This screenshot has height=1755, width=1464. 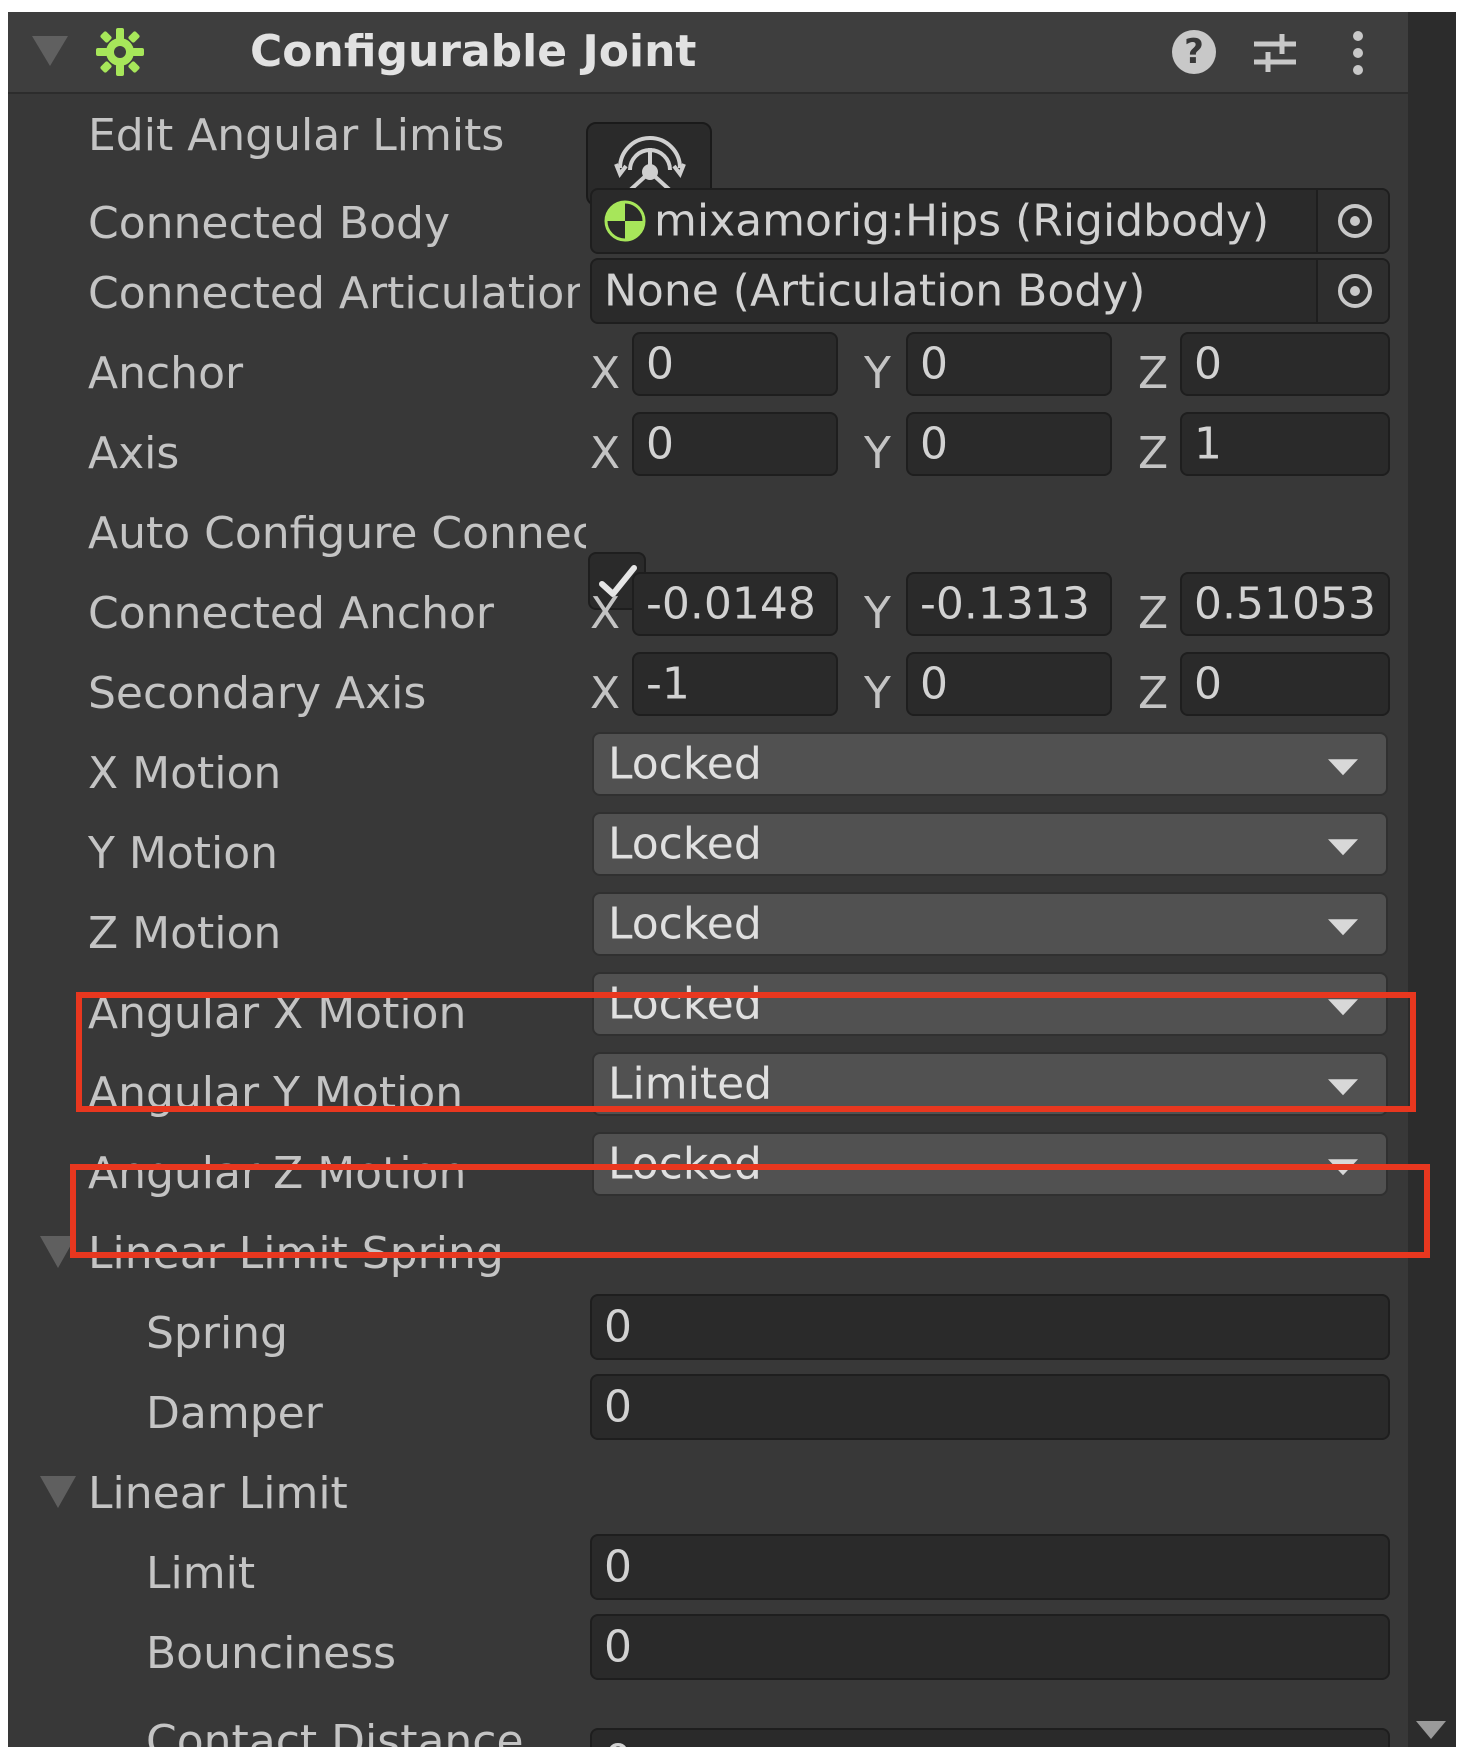 What do you see at coordinates (120, 52) in the screenshot?
I see `joint-gear-icon` at bounding box center [120, 52].